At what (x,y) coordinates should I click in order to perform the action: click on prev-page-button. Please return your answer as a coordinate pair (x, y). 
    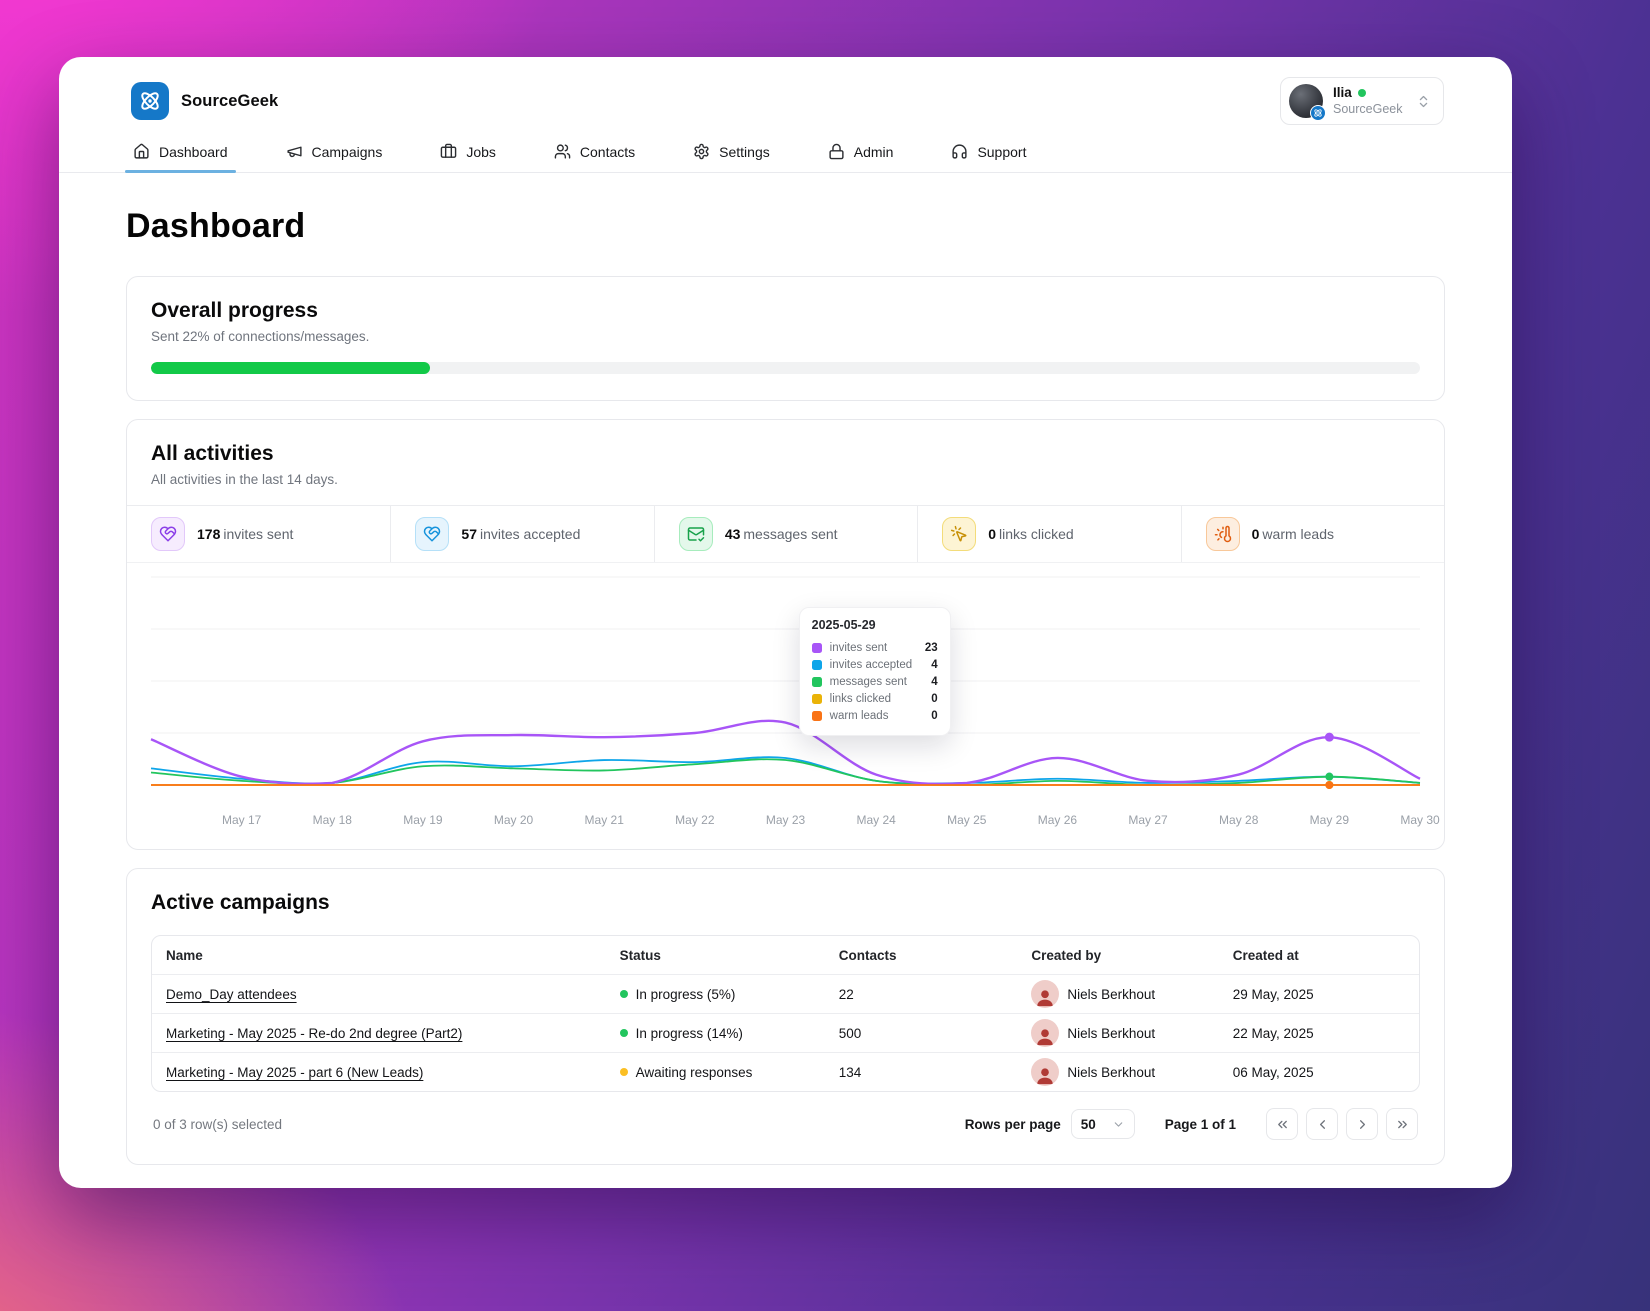
    Looking at the image, I should click on (1322, 1124).